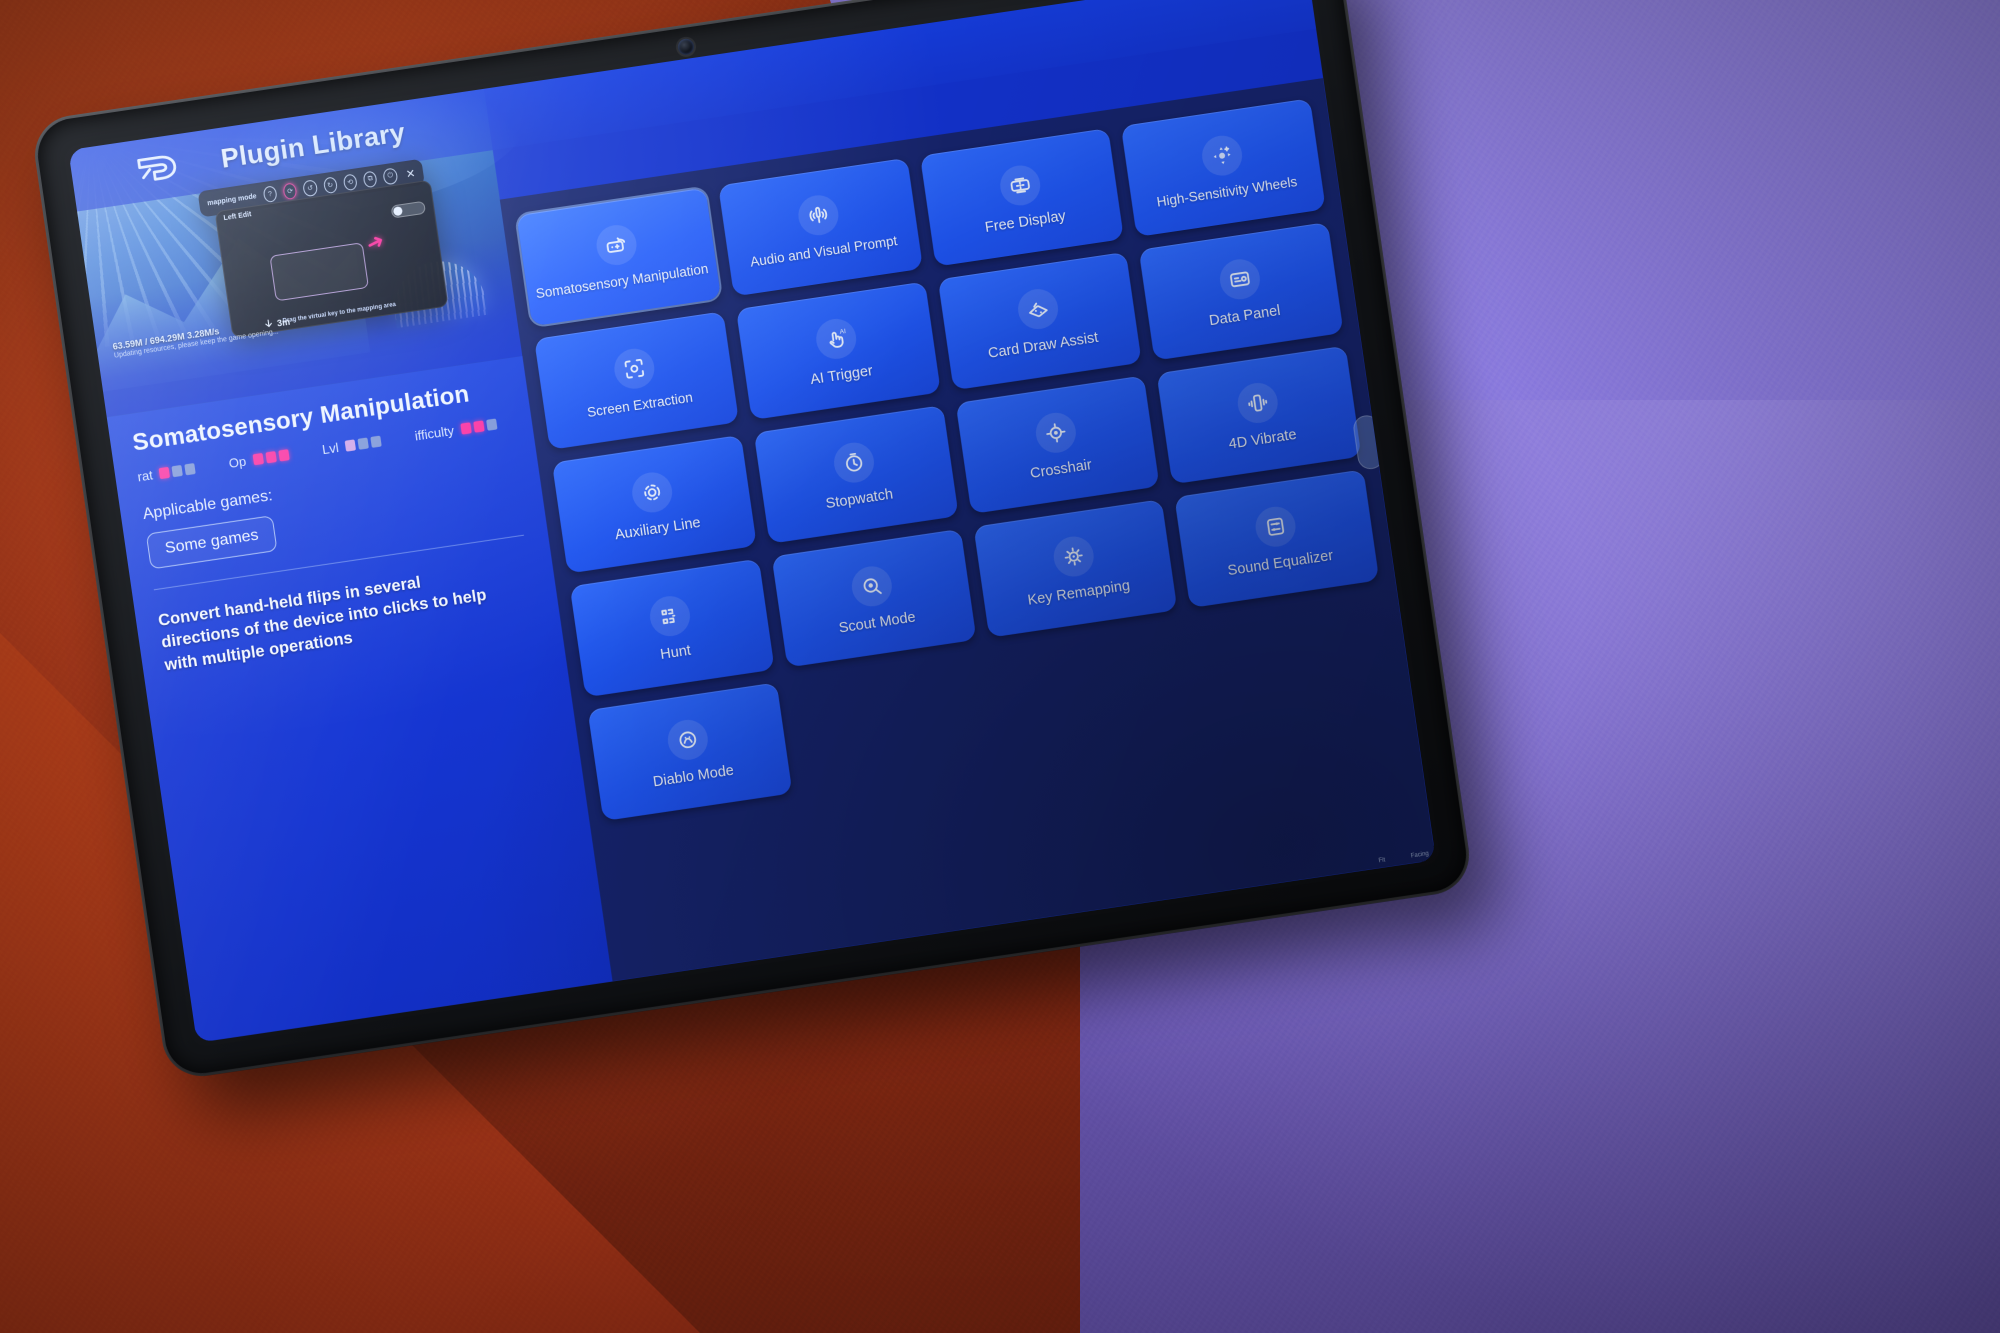 This screenshot has width=2000, height=1333. Describe the element at coordinates (1025, 221) in the screenshot. I see `plugin-tile-label: Free Display` at that location.